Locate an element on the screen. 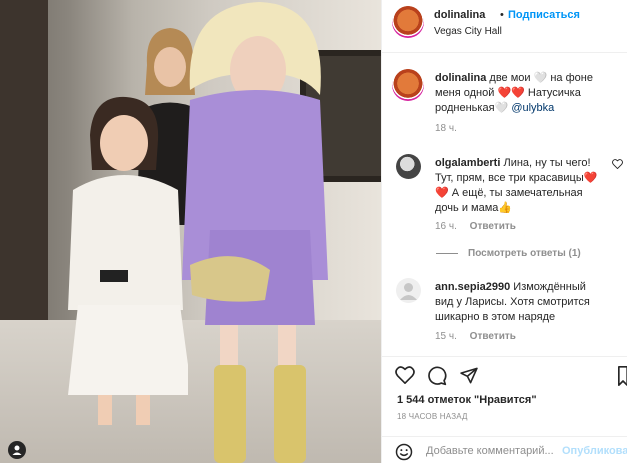 The image size is (627, 464). panel-divider is located at coordinates (381, 231).